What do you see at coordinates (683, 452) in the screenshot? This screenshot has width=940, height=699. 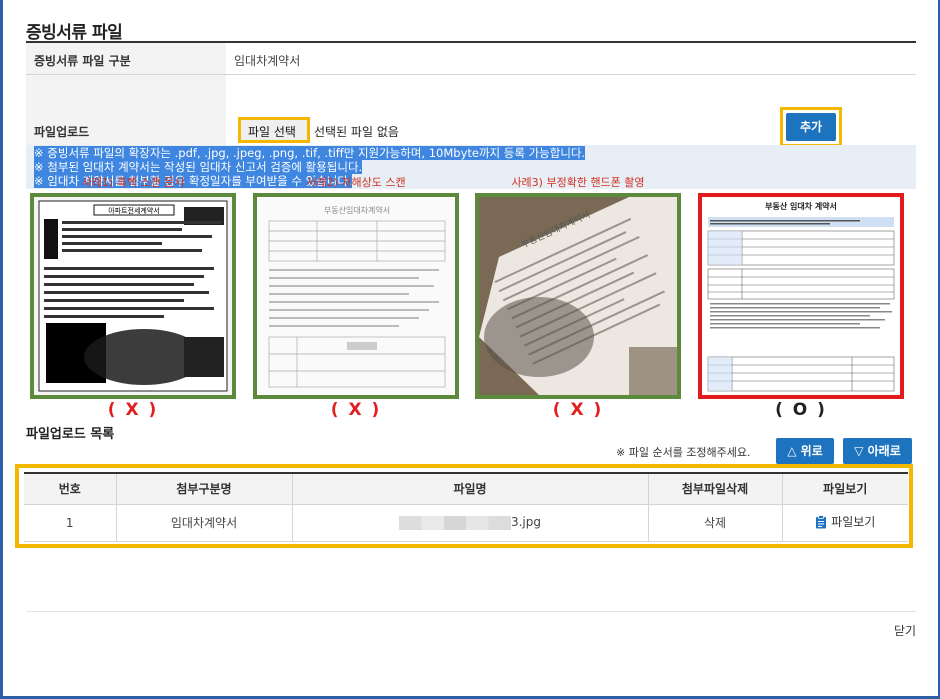 I see `order-note: ※ 파일 순서를 조정해주세요.` at bounding box center [683, 452].